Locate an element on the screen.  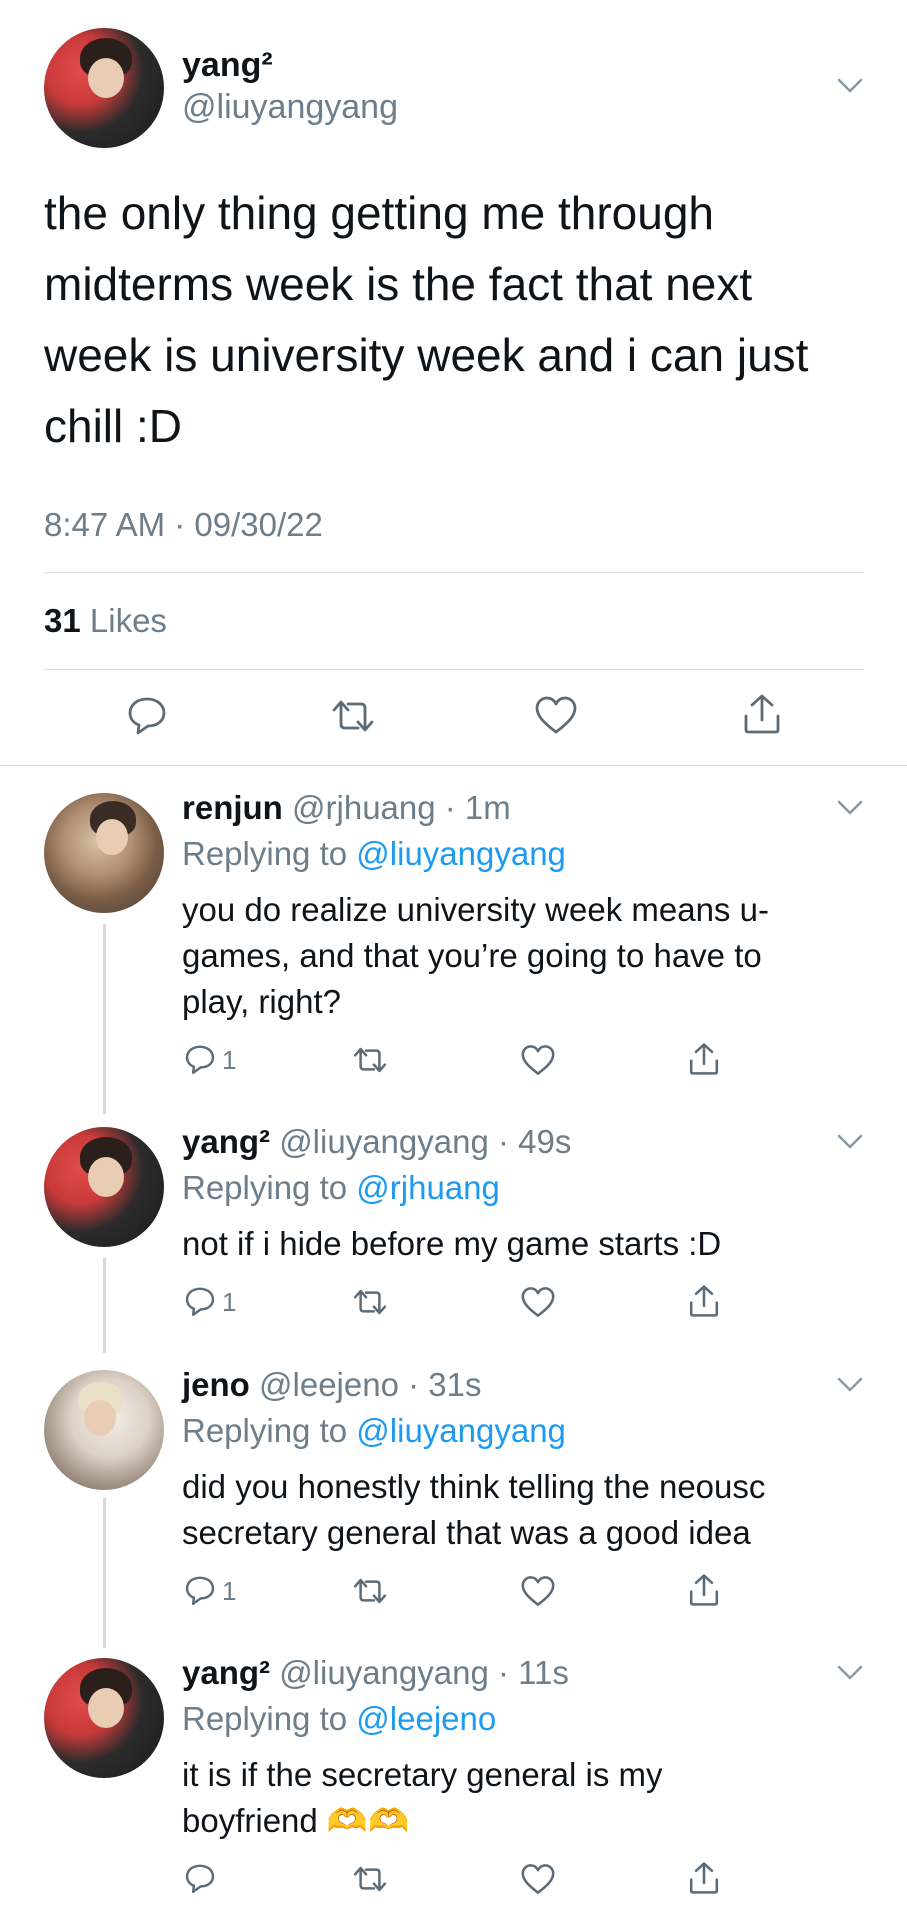
replying-to: Replying to @rjhuang is located at coordinates (341, 1188).